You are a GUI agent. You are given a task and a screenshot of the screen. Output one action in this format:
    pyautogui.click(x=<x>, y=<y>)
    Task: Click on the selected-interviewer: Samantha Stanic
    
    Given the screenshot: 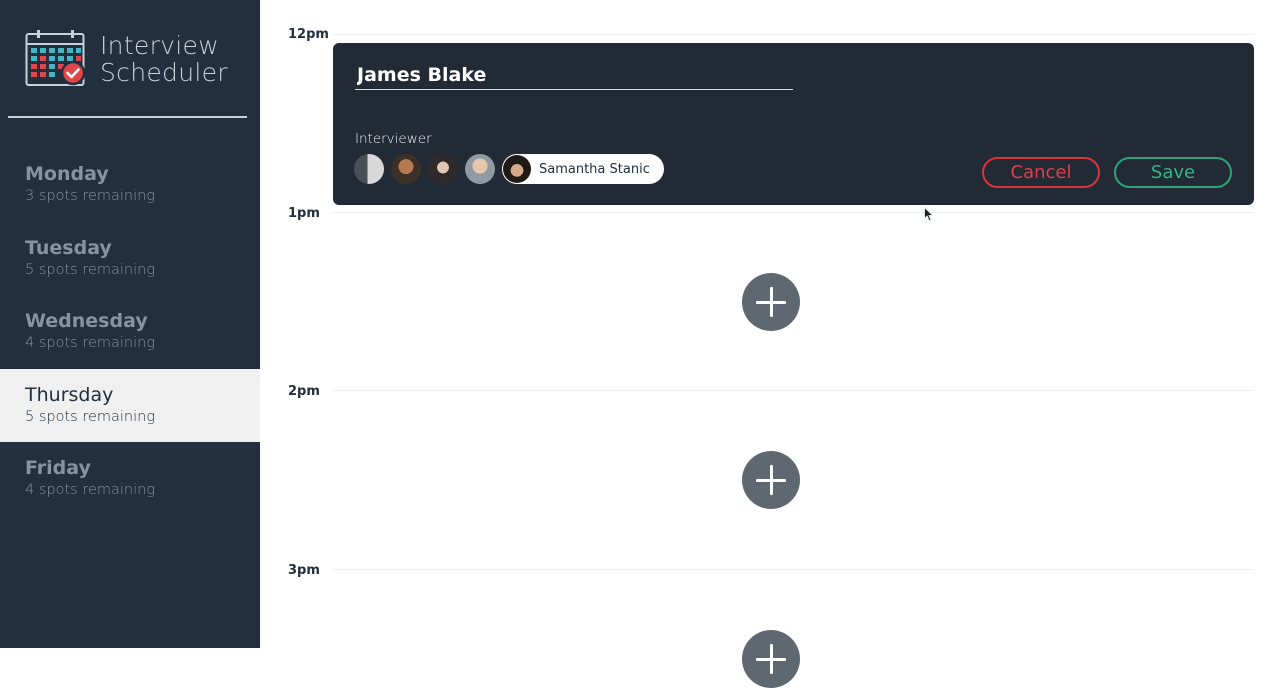 What is the action you would take?
    pyautogui.click(x=583, y=169)
    